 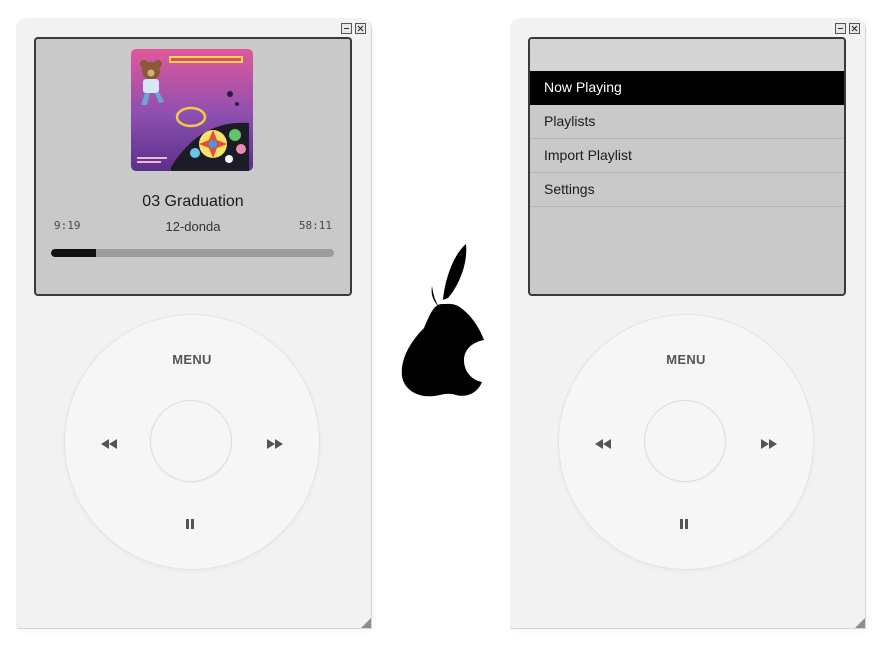 What do you see at coordinates (687, 122) in the screenshot?
I see `menu-item-playlists: Playlists` at bounding box center [687, 122].